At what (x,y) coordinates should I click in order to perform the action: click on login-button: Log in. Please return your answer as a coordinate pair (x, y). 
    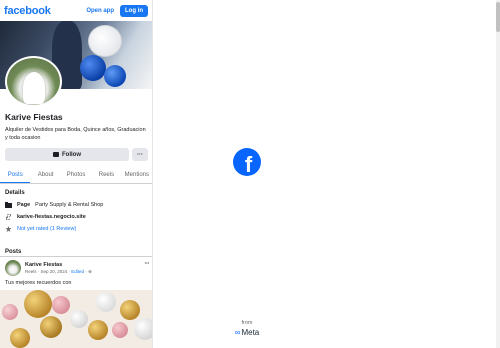
    Looking at the image, I should click on (134, 10).